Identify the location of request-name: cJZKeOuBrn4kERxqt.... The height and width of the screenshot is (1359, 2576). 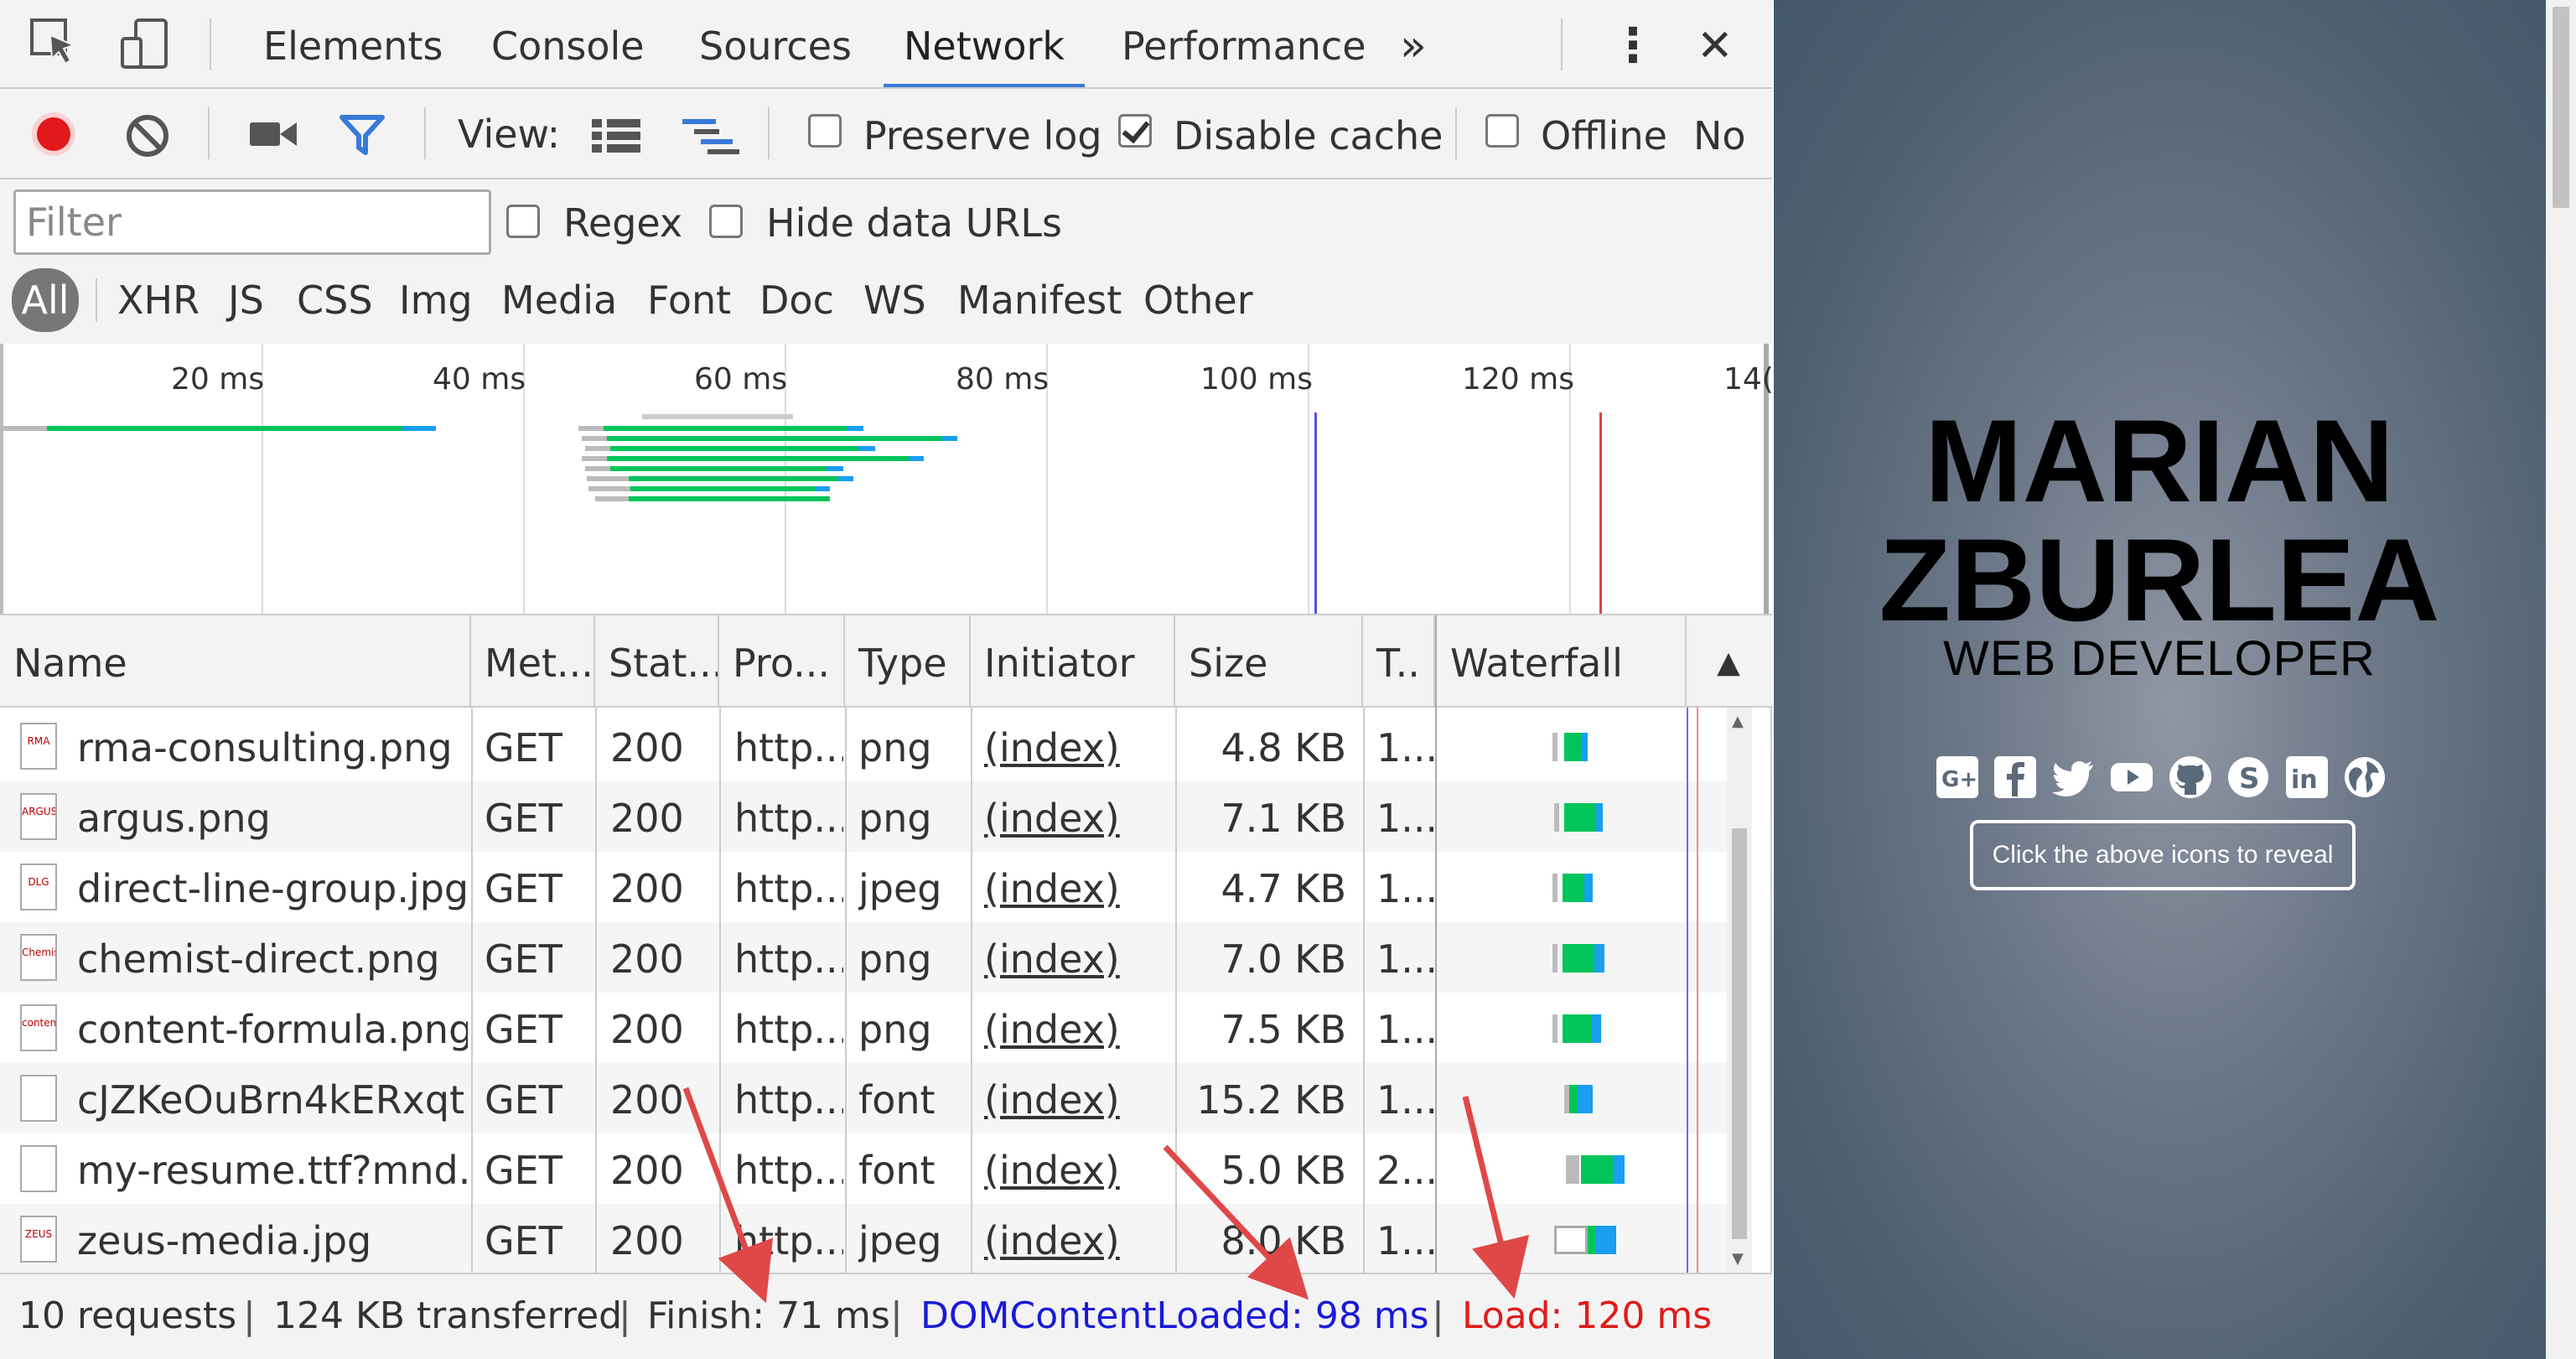
(272, 1098).